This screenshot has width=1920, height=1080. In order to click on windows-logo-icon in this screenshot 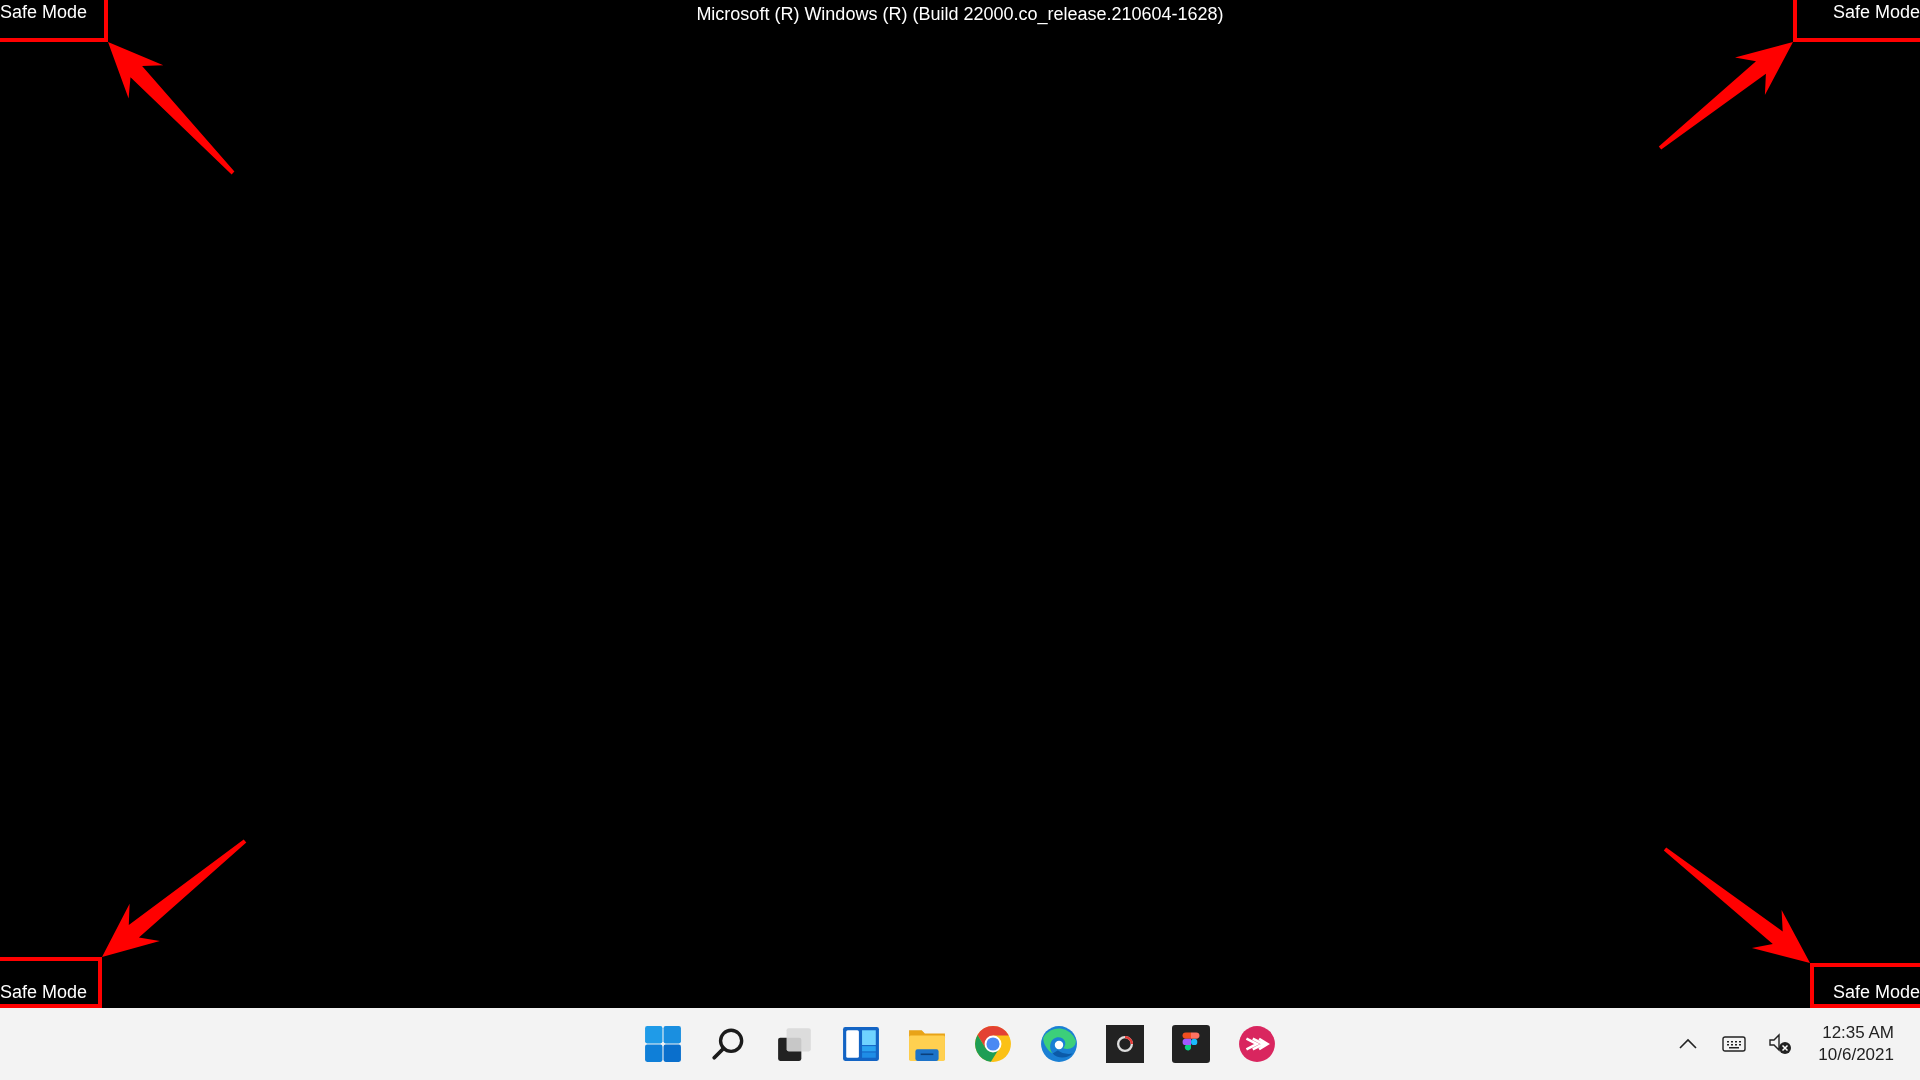, I will do `click(663, 1044)`.